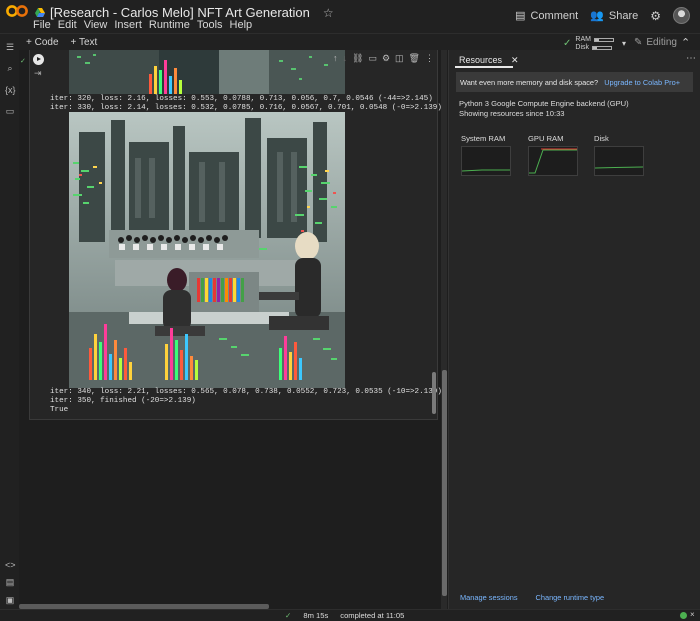 Image resolution: width=700 pixels, height=621 pixels. Describe the element at coordinates (67, 25) in the screenshot. I see `menu-edit: Edit` at that location.